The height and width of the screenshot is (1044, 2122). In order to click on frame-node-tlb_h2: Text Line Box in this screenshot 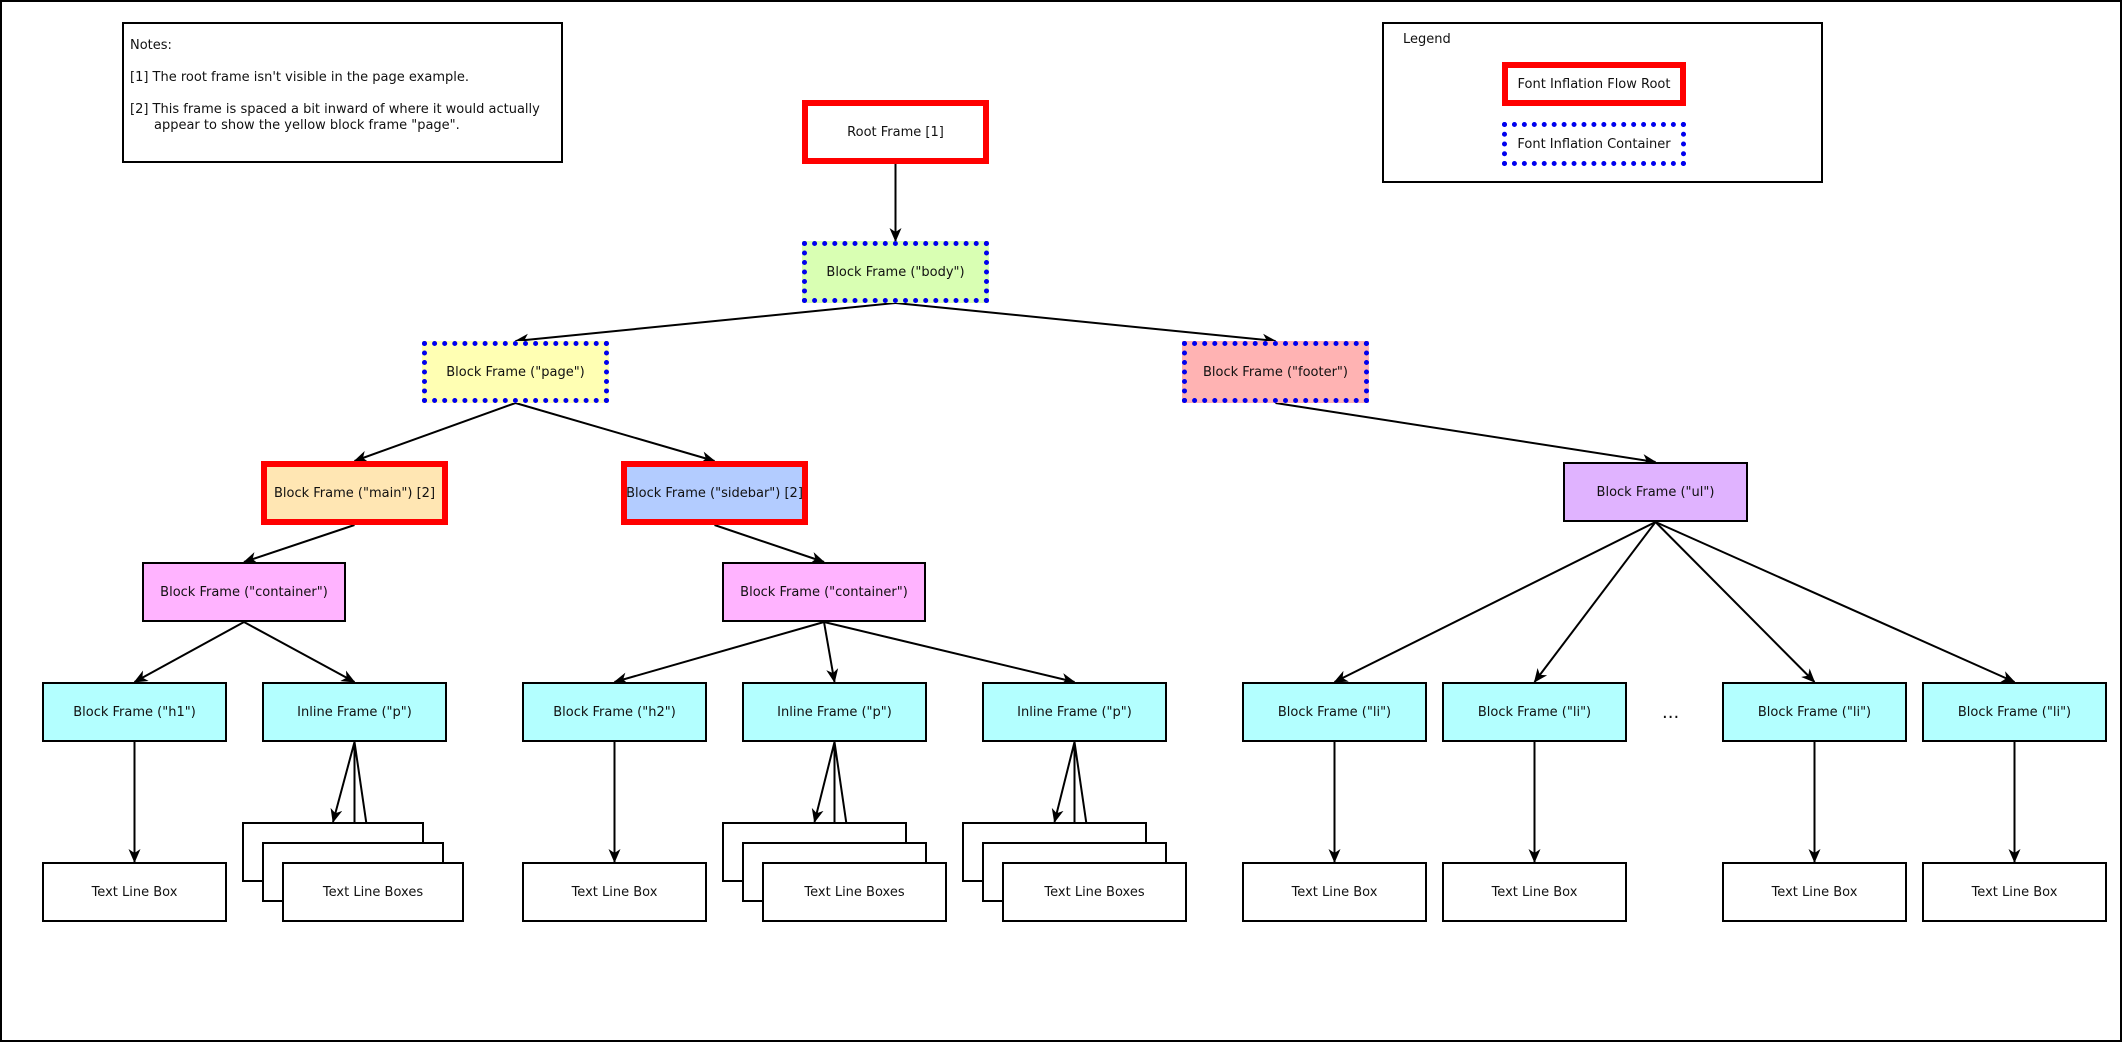, I will do `click(614, 892)`.